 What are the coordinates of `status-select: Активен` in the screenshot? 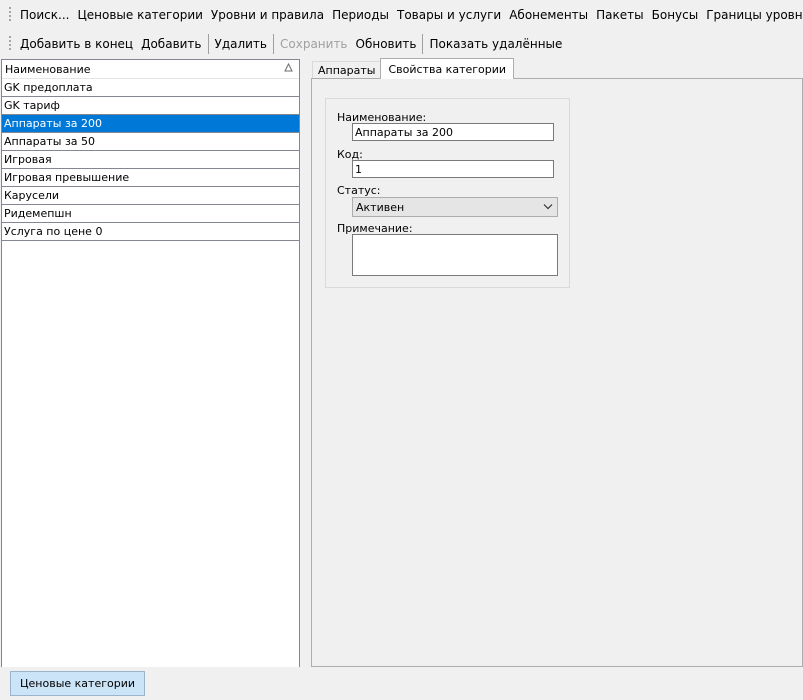 It's located at (455, 207).